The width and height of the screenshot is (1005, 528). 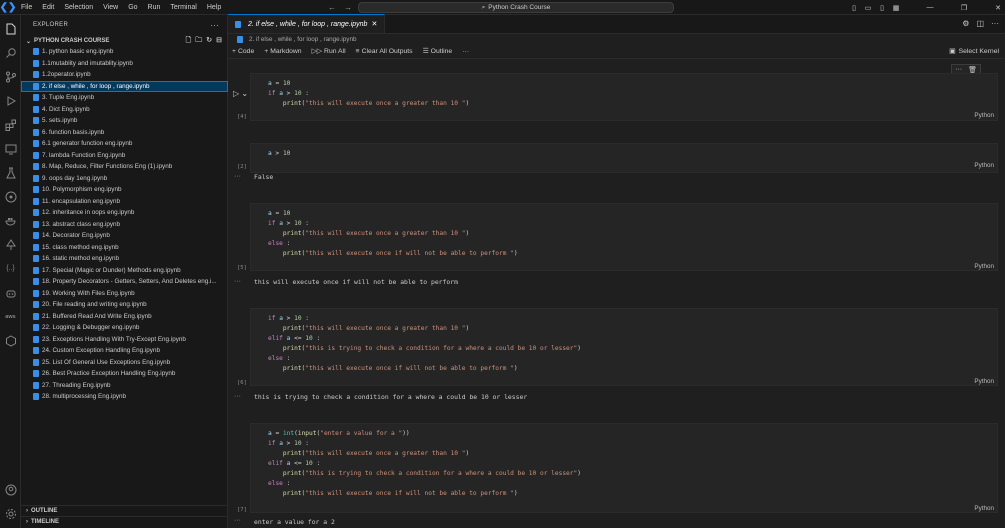 What do you see at coordinates (124, 510) in the screenshot?
I see `outline-section: › OUTLINE` at bounding box center [124, 510].